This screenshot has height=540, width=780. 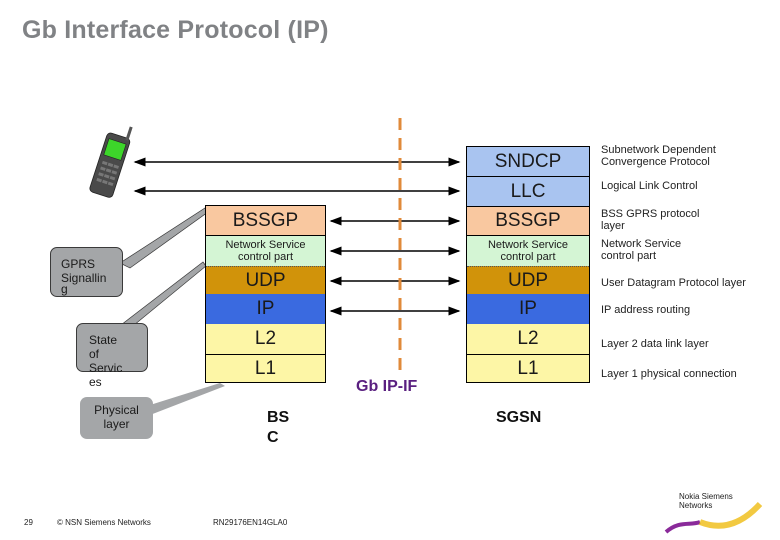 I want to click on callout-physical-line2: layer, so click(x=116, y=424).